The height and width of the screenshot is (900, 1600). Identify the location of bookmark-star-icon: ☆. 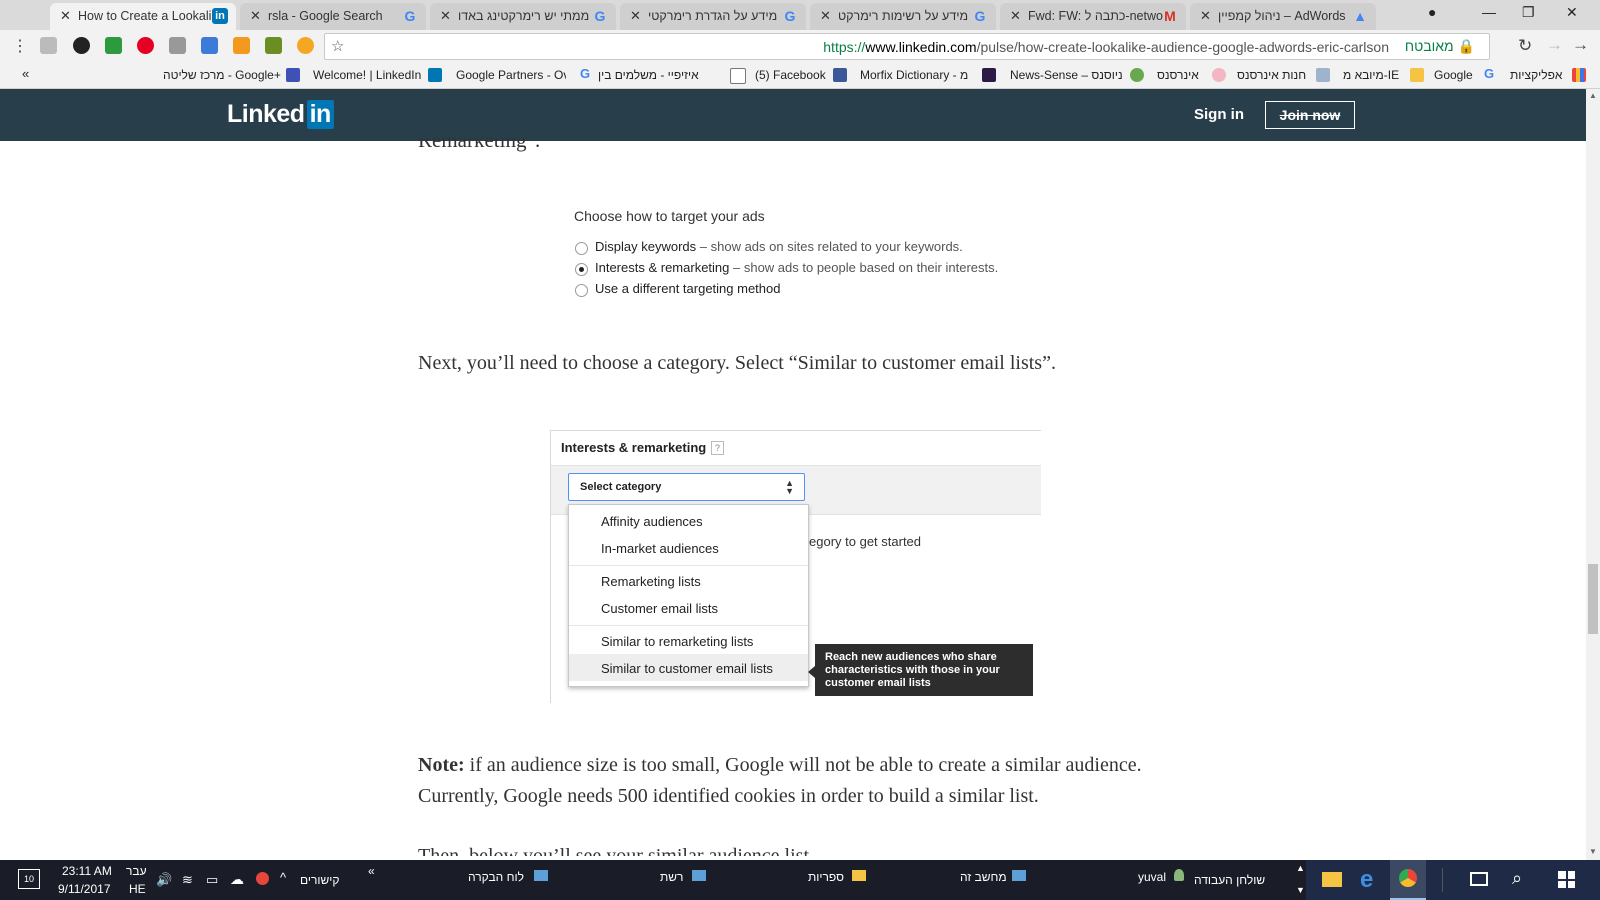
(337, 46).